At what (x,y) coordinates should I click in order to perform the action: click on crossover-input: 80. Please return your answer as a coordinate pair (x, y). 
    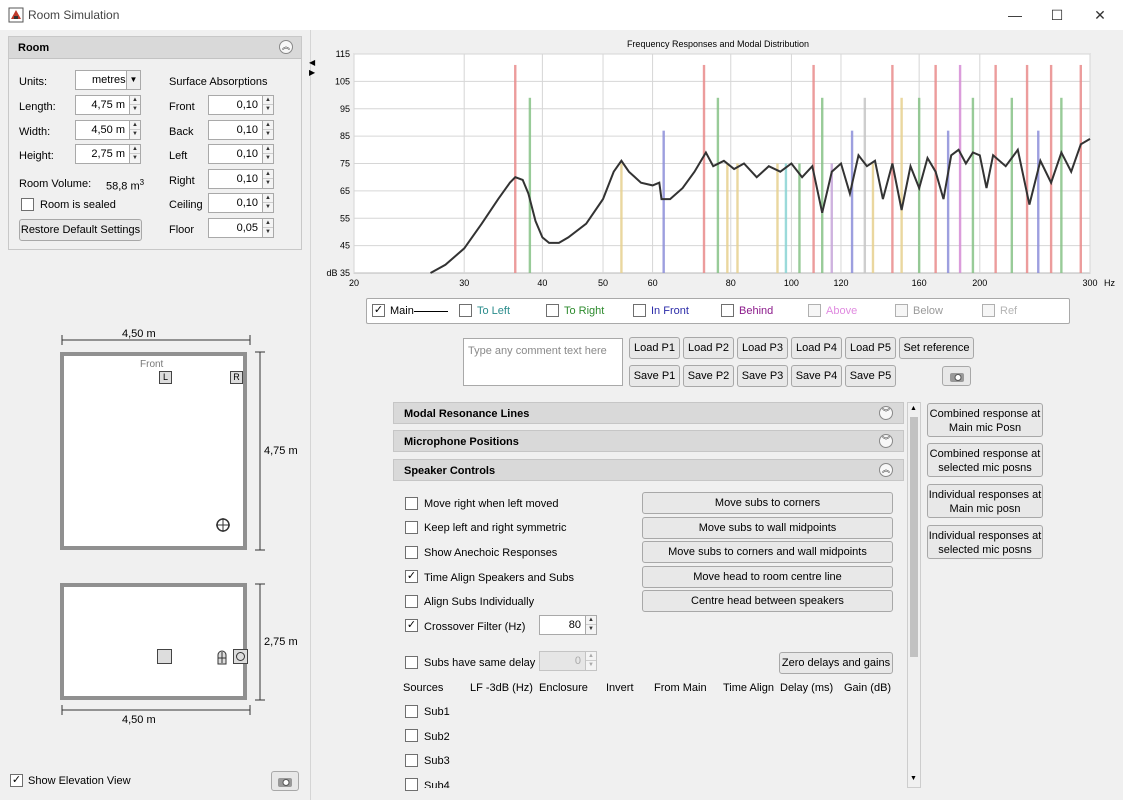
    Looking at the image, I should click on (562, 625).